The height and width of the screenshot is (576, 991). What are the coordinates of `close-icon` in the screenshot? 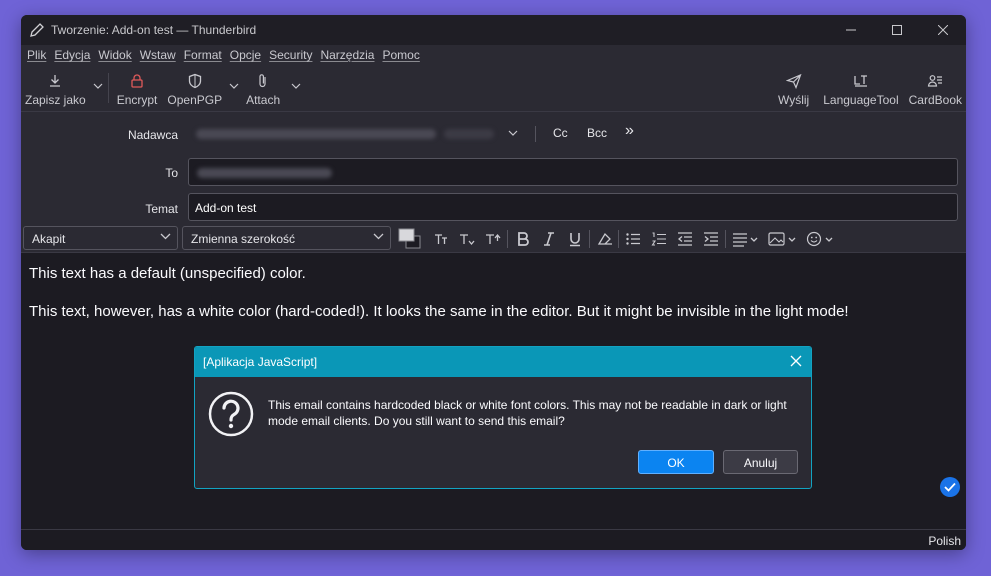 It's located at (943, 30).